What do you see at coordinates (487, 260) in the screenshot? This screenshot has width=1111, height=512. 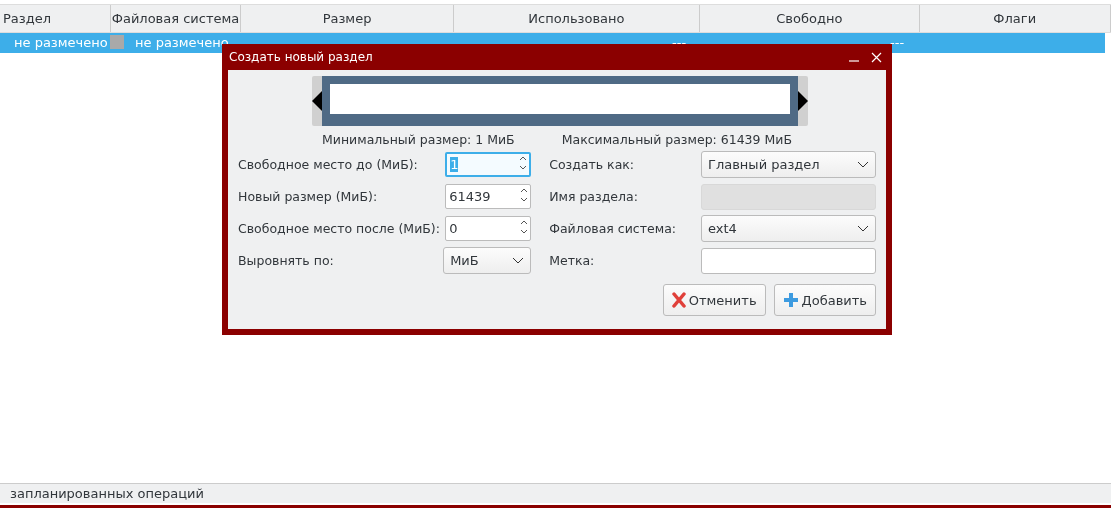 I see `dropdown: МиБ` at bounding box center [487, 260].